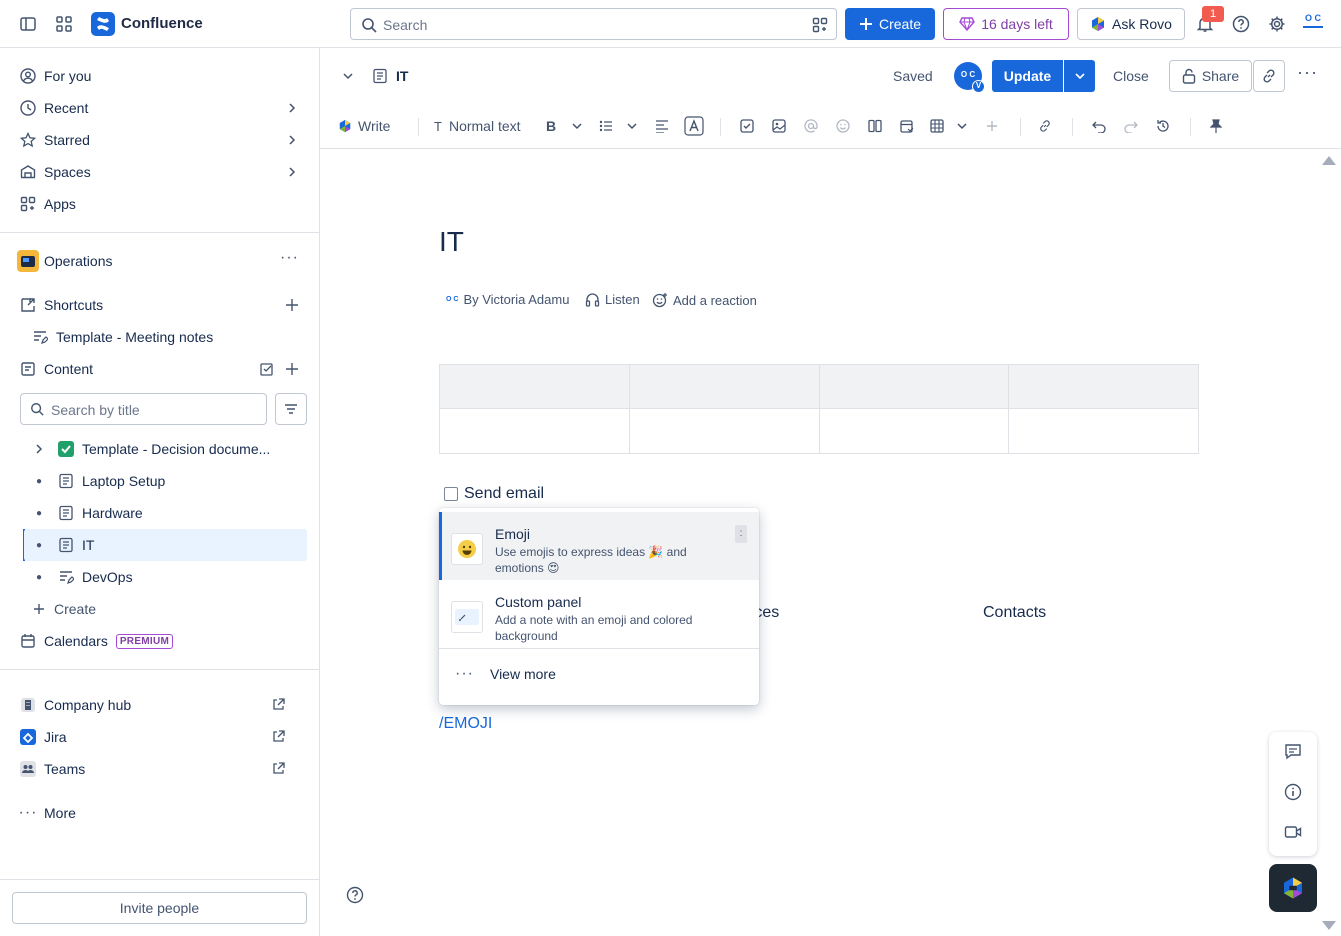 The height and width of the screenshot is (936, 1341). Describe the element at coordinates (159, 204) in the screenshot. I see `sidebar-item-apps: Apps` at that location.